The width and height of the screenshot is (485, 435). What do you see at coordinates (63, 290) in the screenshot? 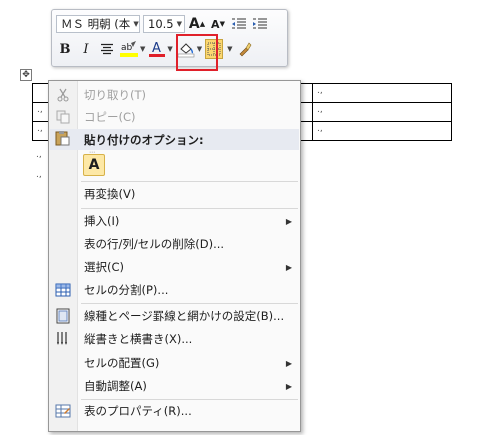
I see `split-cells-icon` at bounding box center [63, 290].